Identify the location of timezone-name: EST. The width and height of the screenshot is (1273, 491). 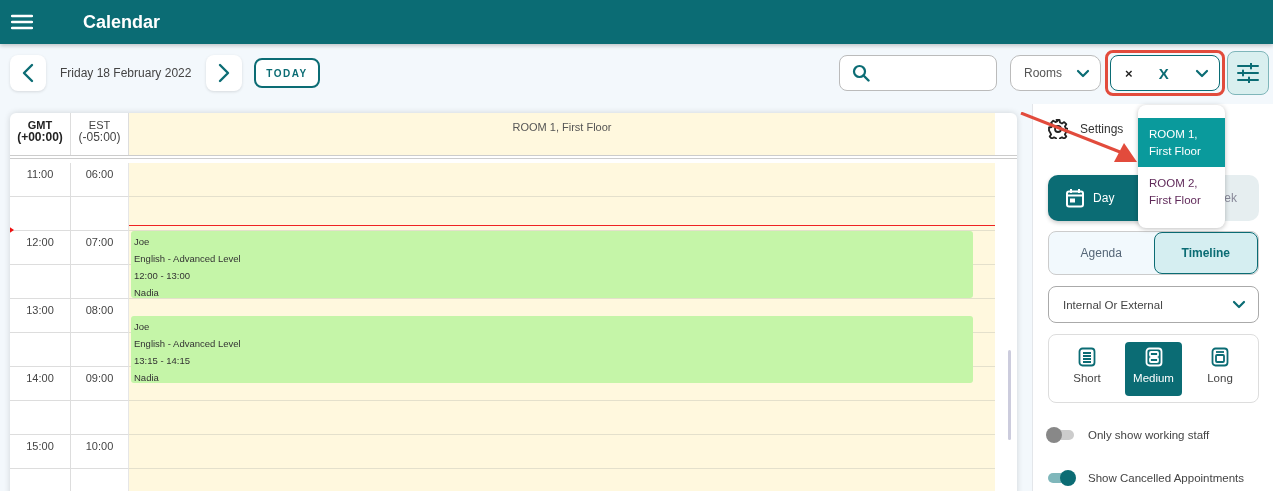
(99, 125).